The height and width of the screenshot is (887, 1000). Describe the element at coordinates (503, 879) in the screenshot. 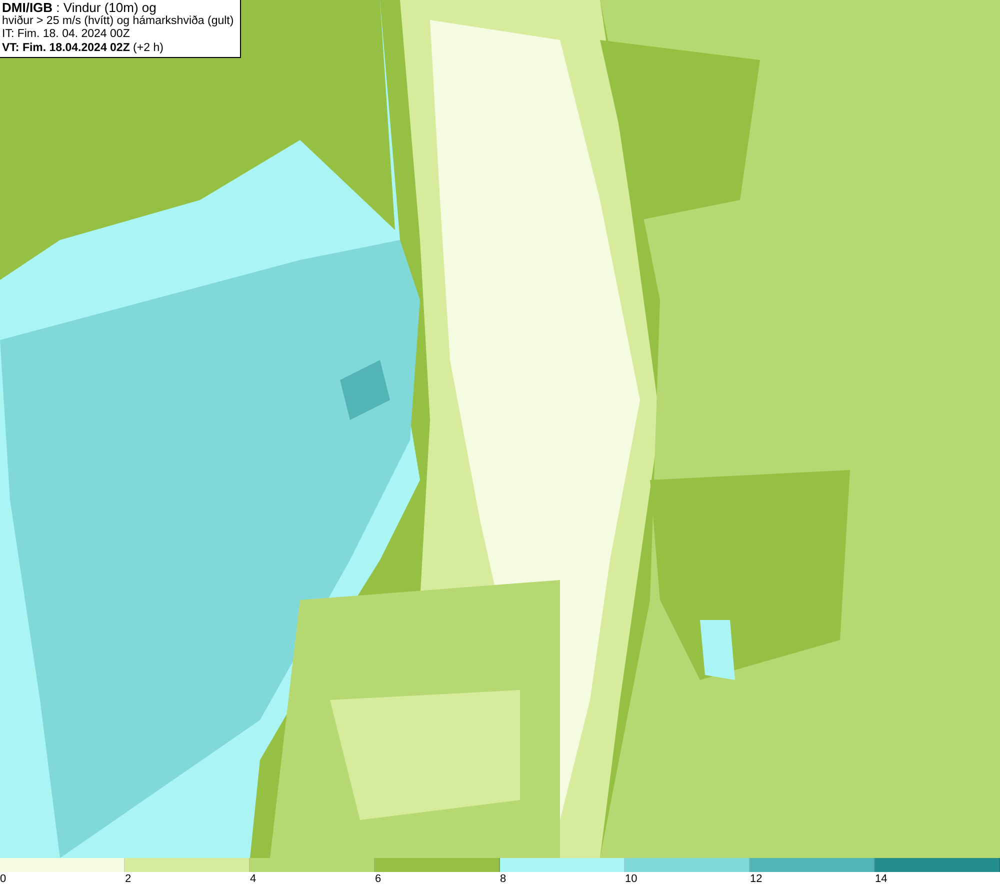

I see `legend-label: 8` at that location.